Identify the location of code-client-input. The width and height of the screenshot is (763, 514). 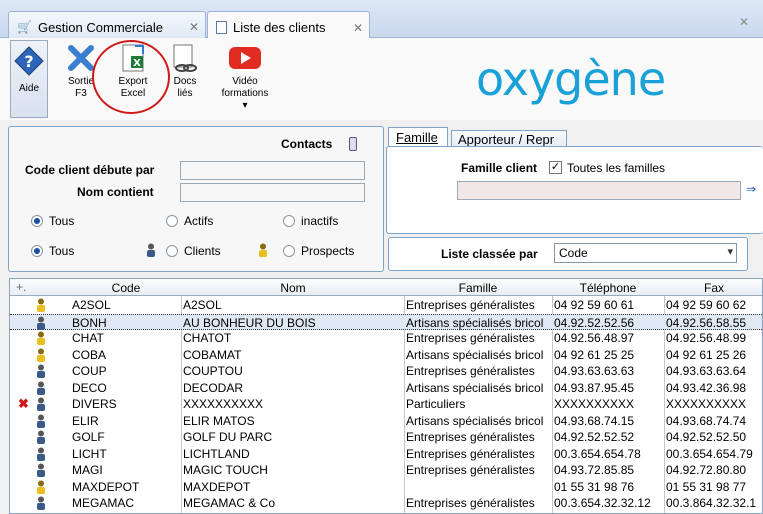
(272, 170).